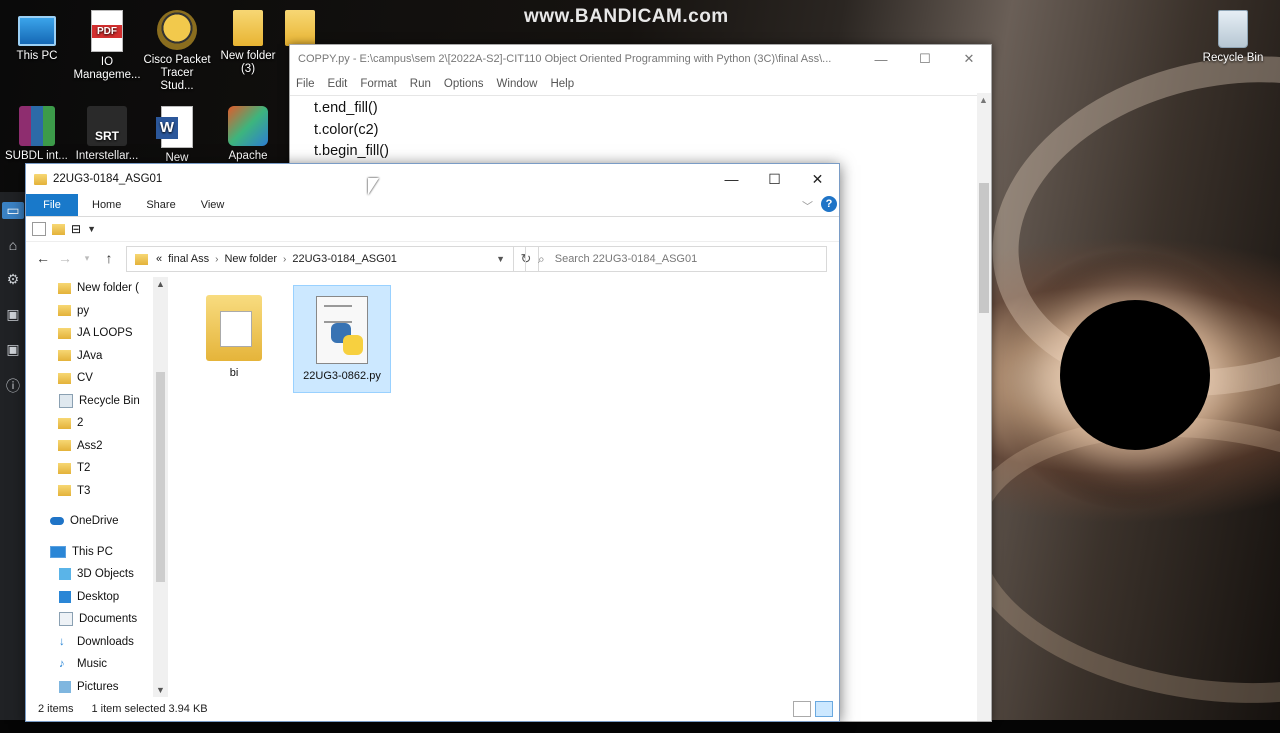  Describe the element at coordinates (13, 210) in the screenshot. I see `monitor-icon: ▭` at that location.